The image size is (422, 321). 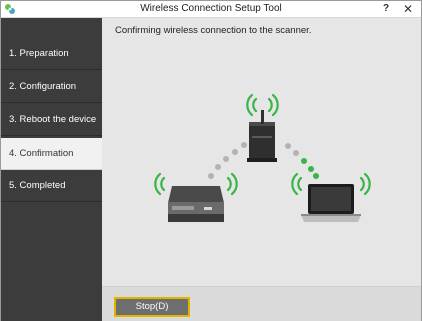 I want to click on stop-button: Stop(D), so click(x=152, y=307).